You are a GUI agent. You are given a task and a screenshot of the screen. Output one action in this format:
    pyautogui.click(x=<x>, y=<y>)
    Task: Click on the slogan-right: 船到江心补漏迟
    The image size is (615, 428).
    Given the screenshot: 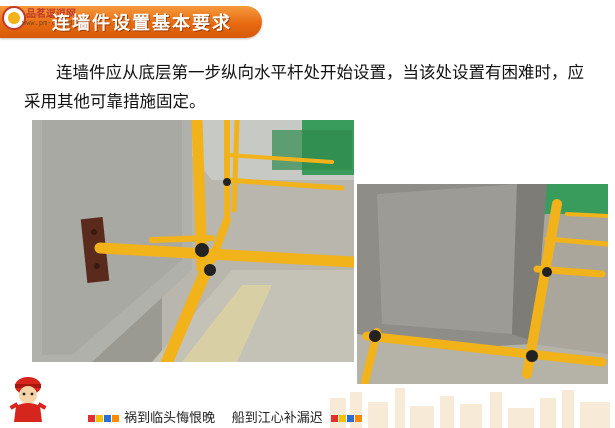 What is the action you would take?
    pyautogui.click(x=277, y=418)
    